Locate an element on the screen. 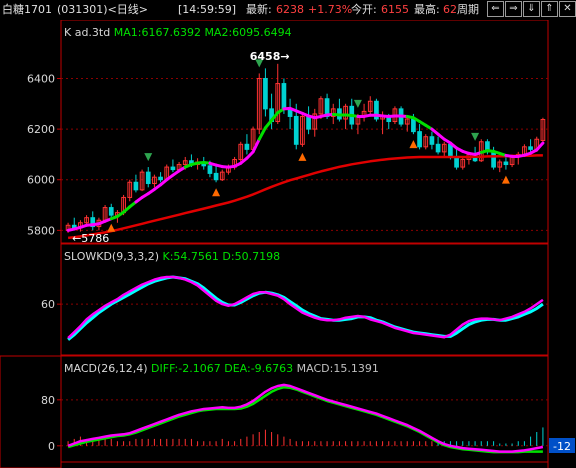 The height and width of the screenshot is (468, 576). slowkd-indicator-k: K:54.7561 is located at coordinates (193, 256).